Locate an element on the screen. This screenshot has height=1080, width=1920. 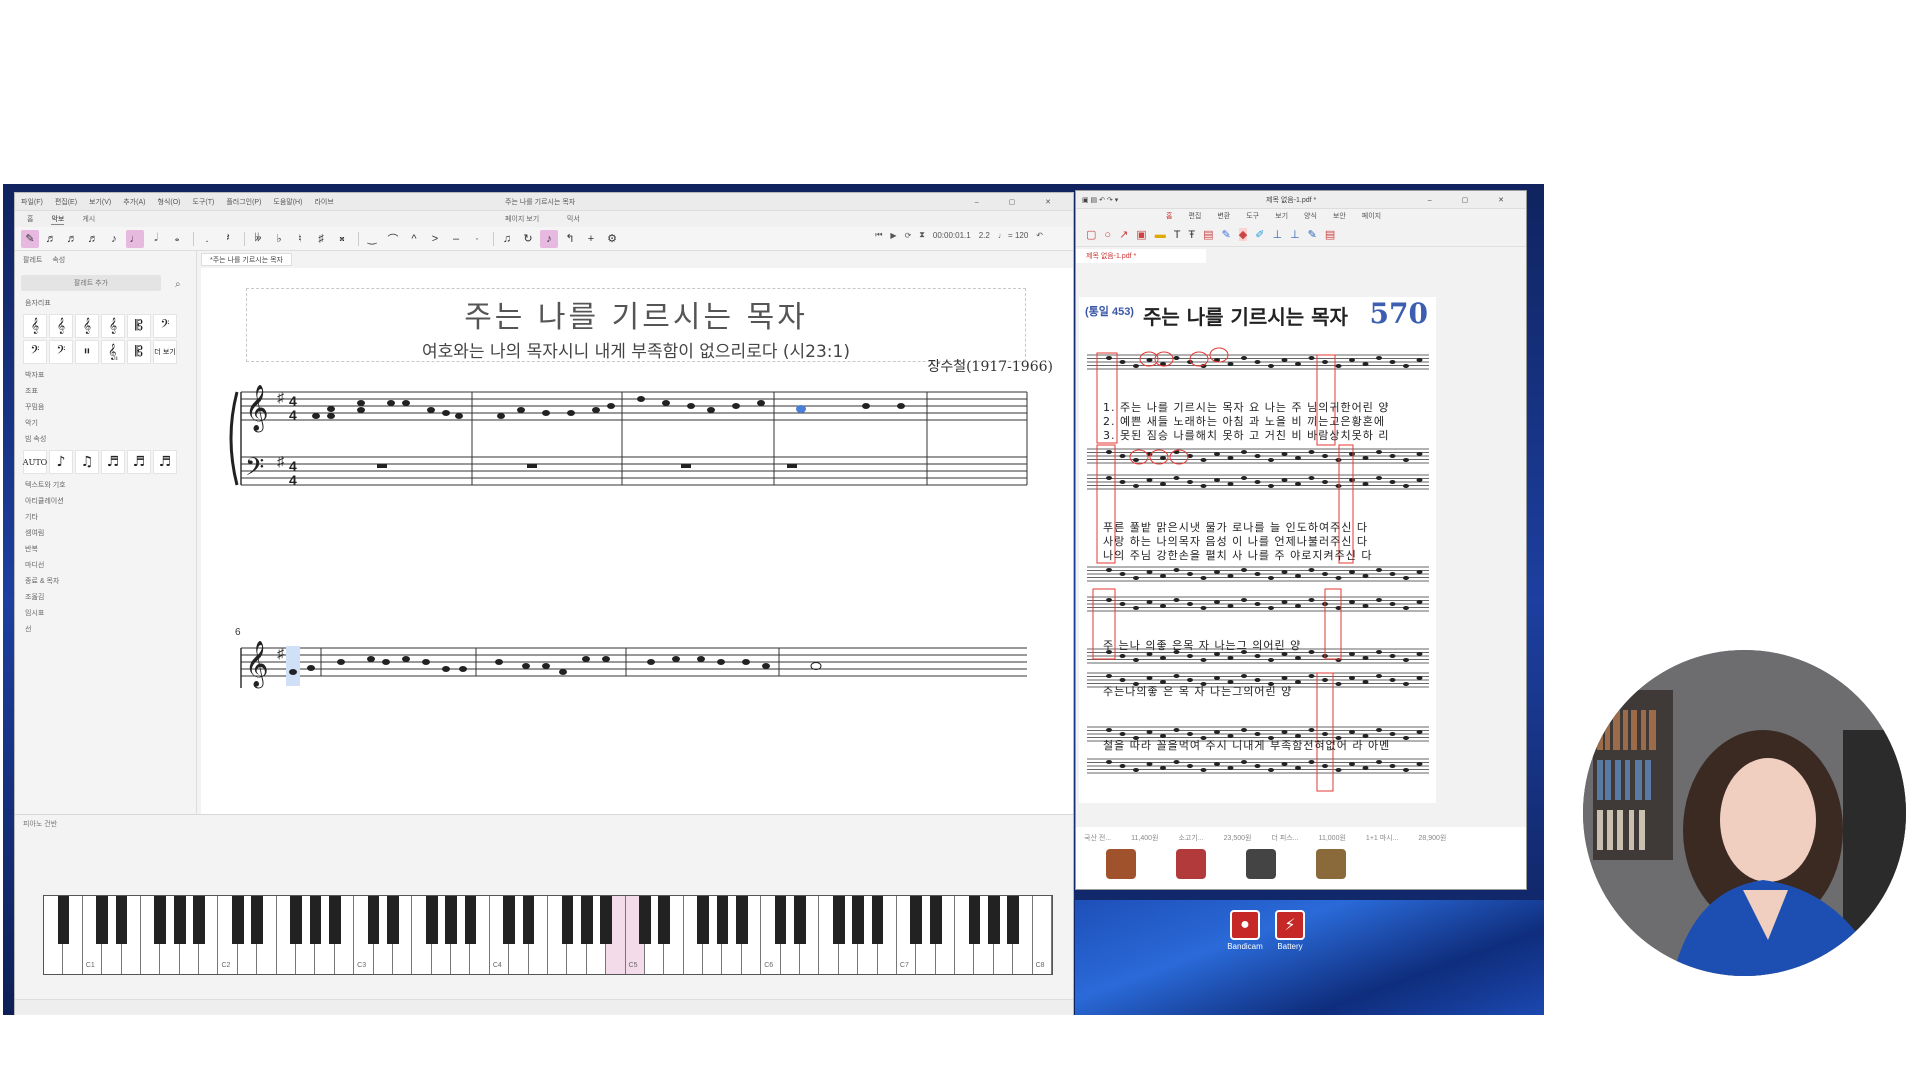
accent-icon: > is located at coordinates (435, 239).